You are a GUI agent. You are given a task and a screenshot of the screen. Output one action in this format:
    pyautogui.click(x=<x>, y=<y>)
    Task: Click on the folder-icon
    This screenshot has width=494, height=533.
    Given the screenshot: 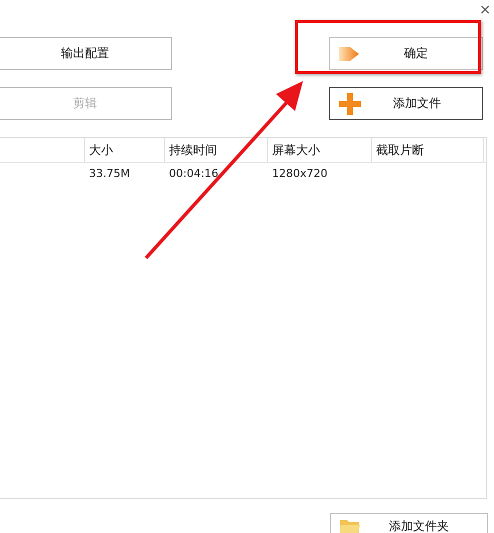 What is the action you would take?
    pyautogui.click(x=350, y=525)
    